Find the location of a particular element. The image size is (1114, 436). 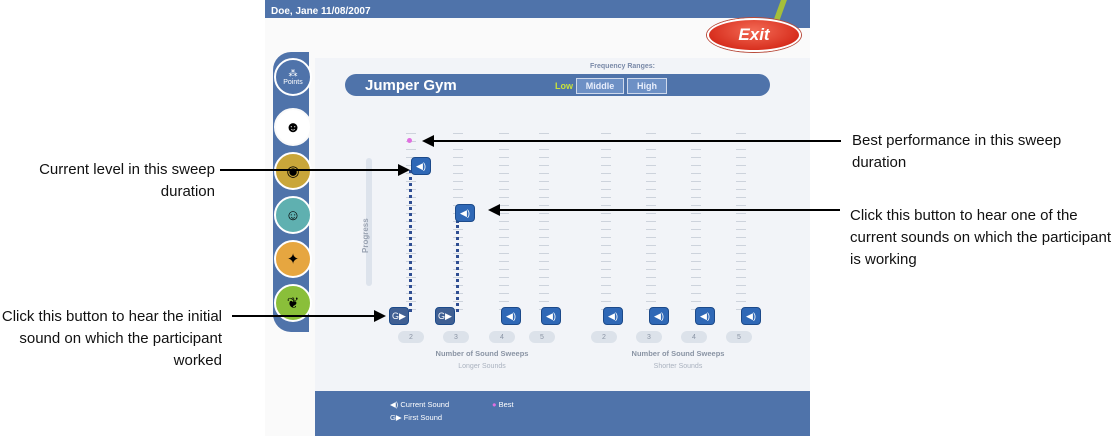

game-title: Jumper Gym is located at coordinates (411, 85).